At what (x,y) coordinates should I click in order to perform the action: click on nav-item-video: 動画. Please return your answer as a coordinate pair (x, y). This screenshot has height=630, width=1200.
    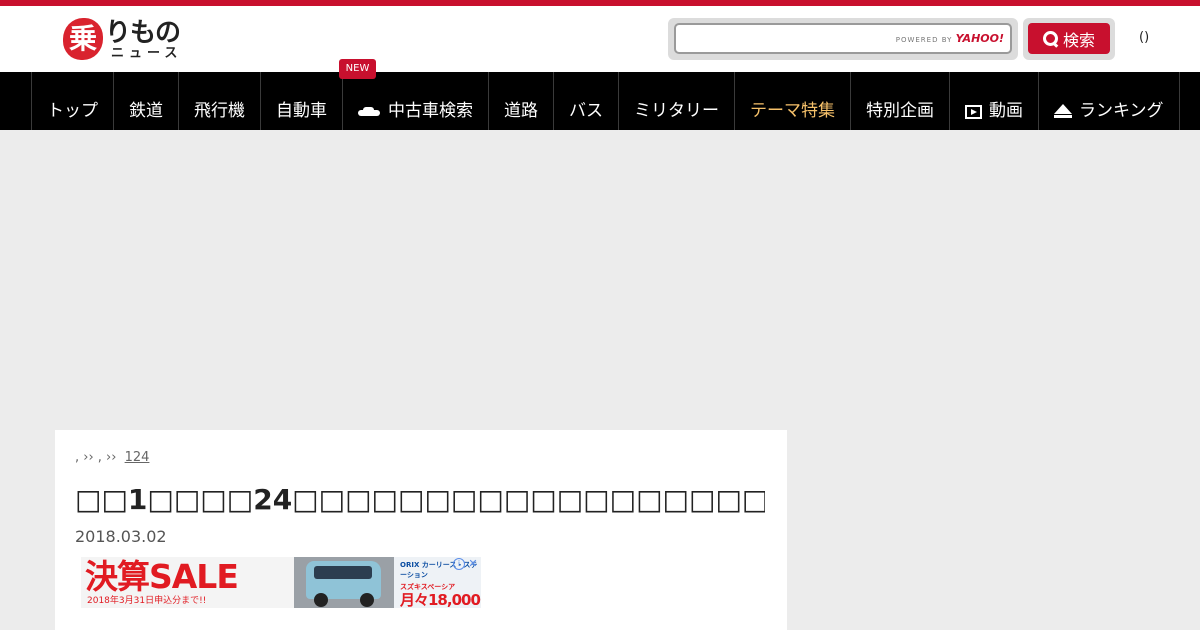
    Looking at the image, I should click on (993, 101).